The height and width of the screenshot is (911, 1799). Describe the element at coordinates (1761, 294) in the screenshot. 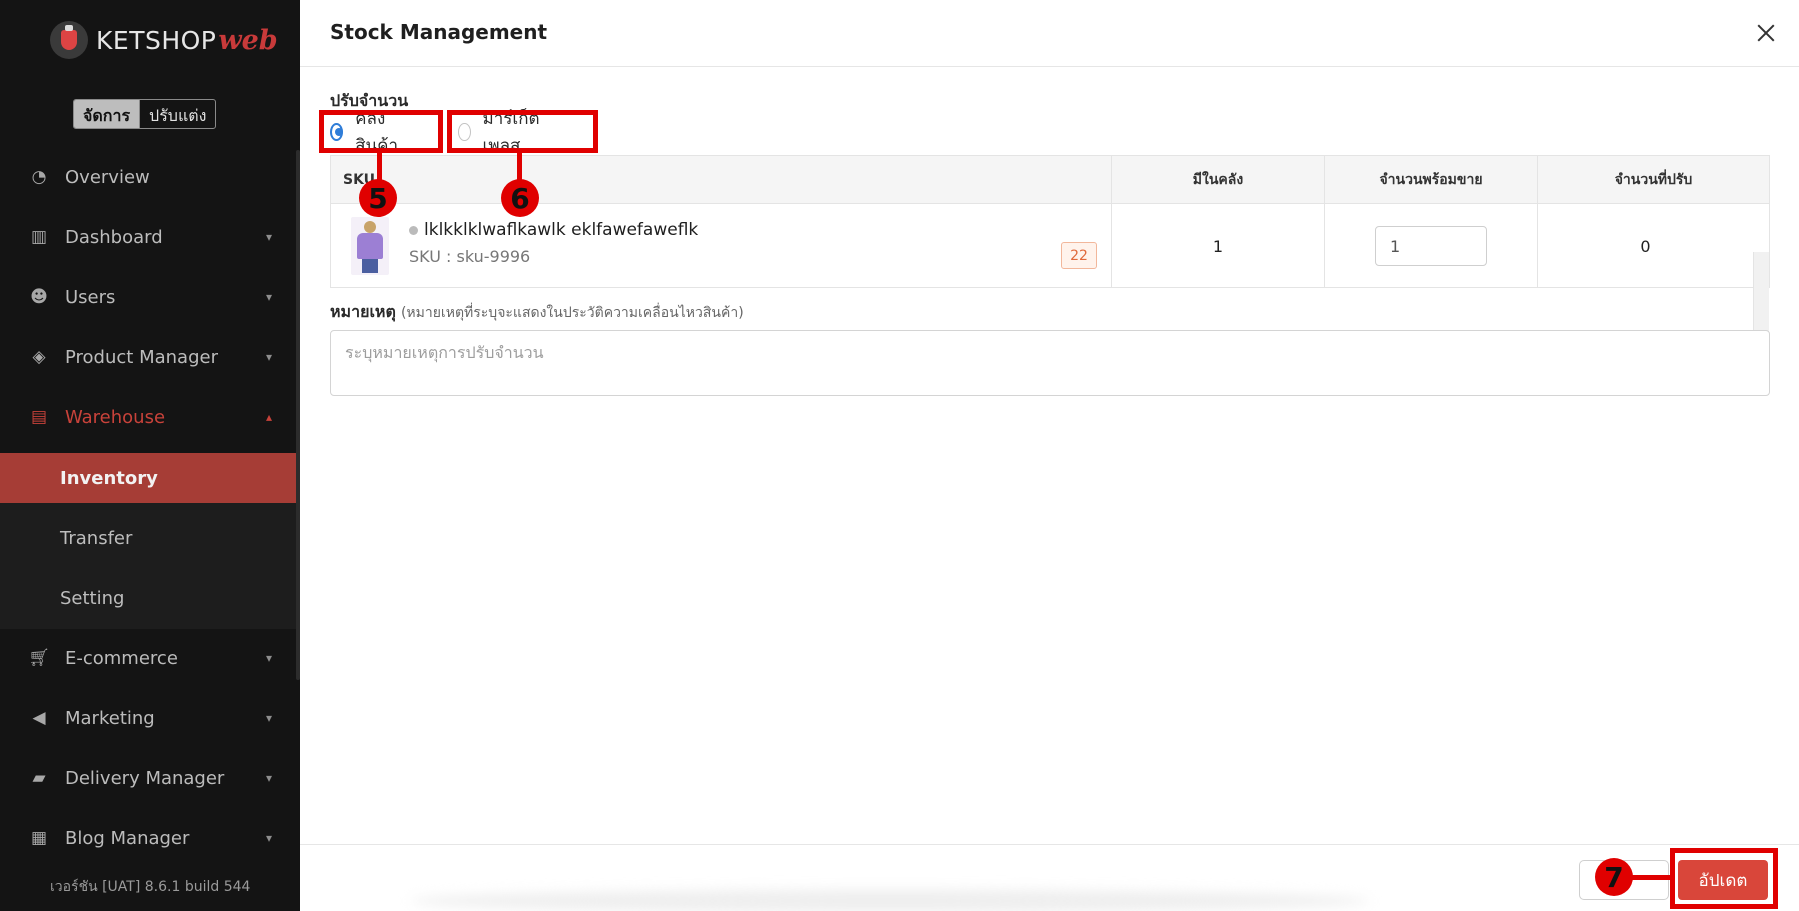

I see `table-scrollbar` at that location.